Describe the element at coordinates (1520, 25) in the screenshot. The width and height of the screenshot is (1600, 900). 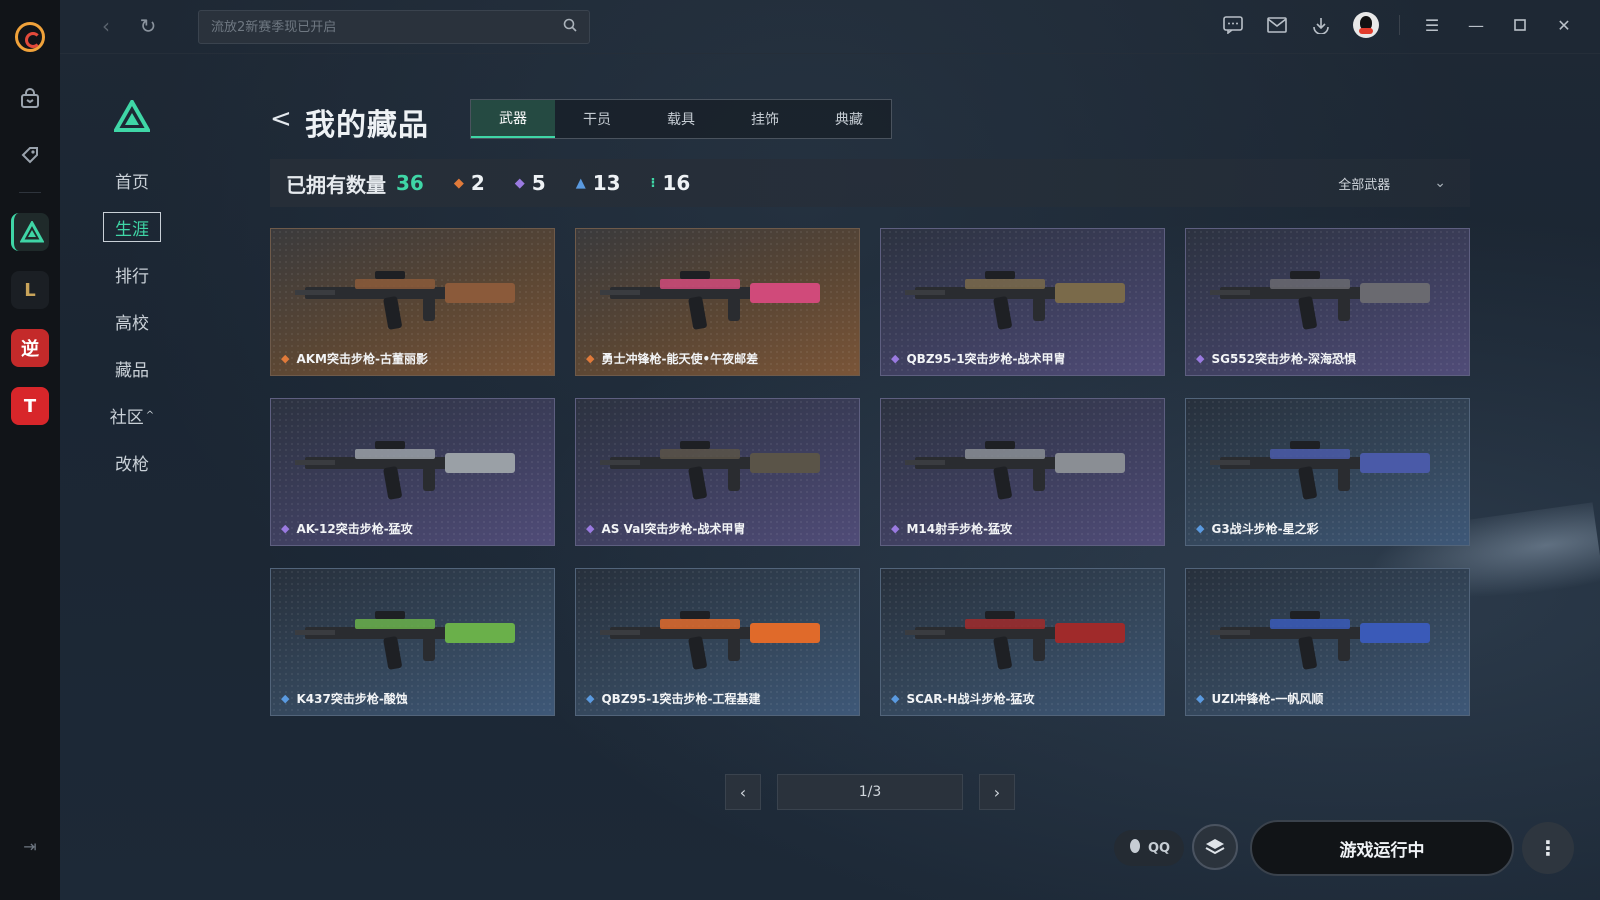
I see `maximize-icon` at that location.